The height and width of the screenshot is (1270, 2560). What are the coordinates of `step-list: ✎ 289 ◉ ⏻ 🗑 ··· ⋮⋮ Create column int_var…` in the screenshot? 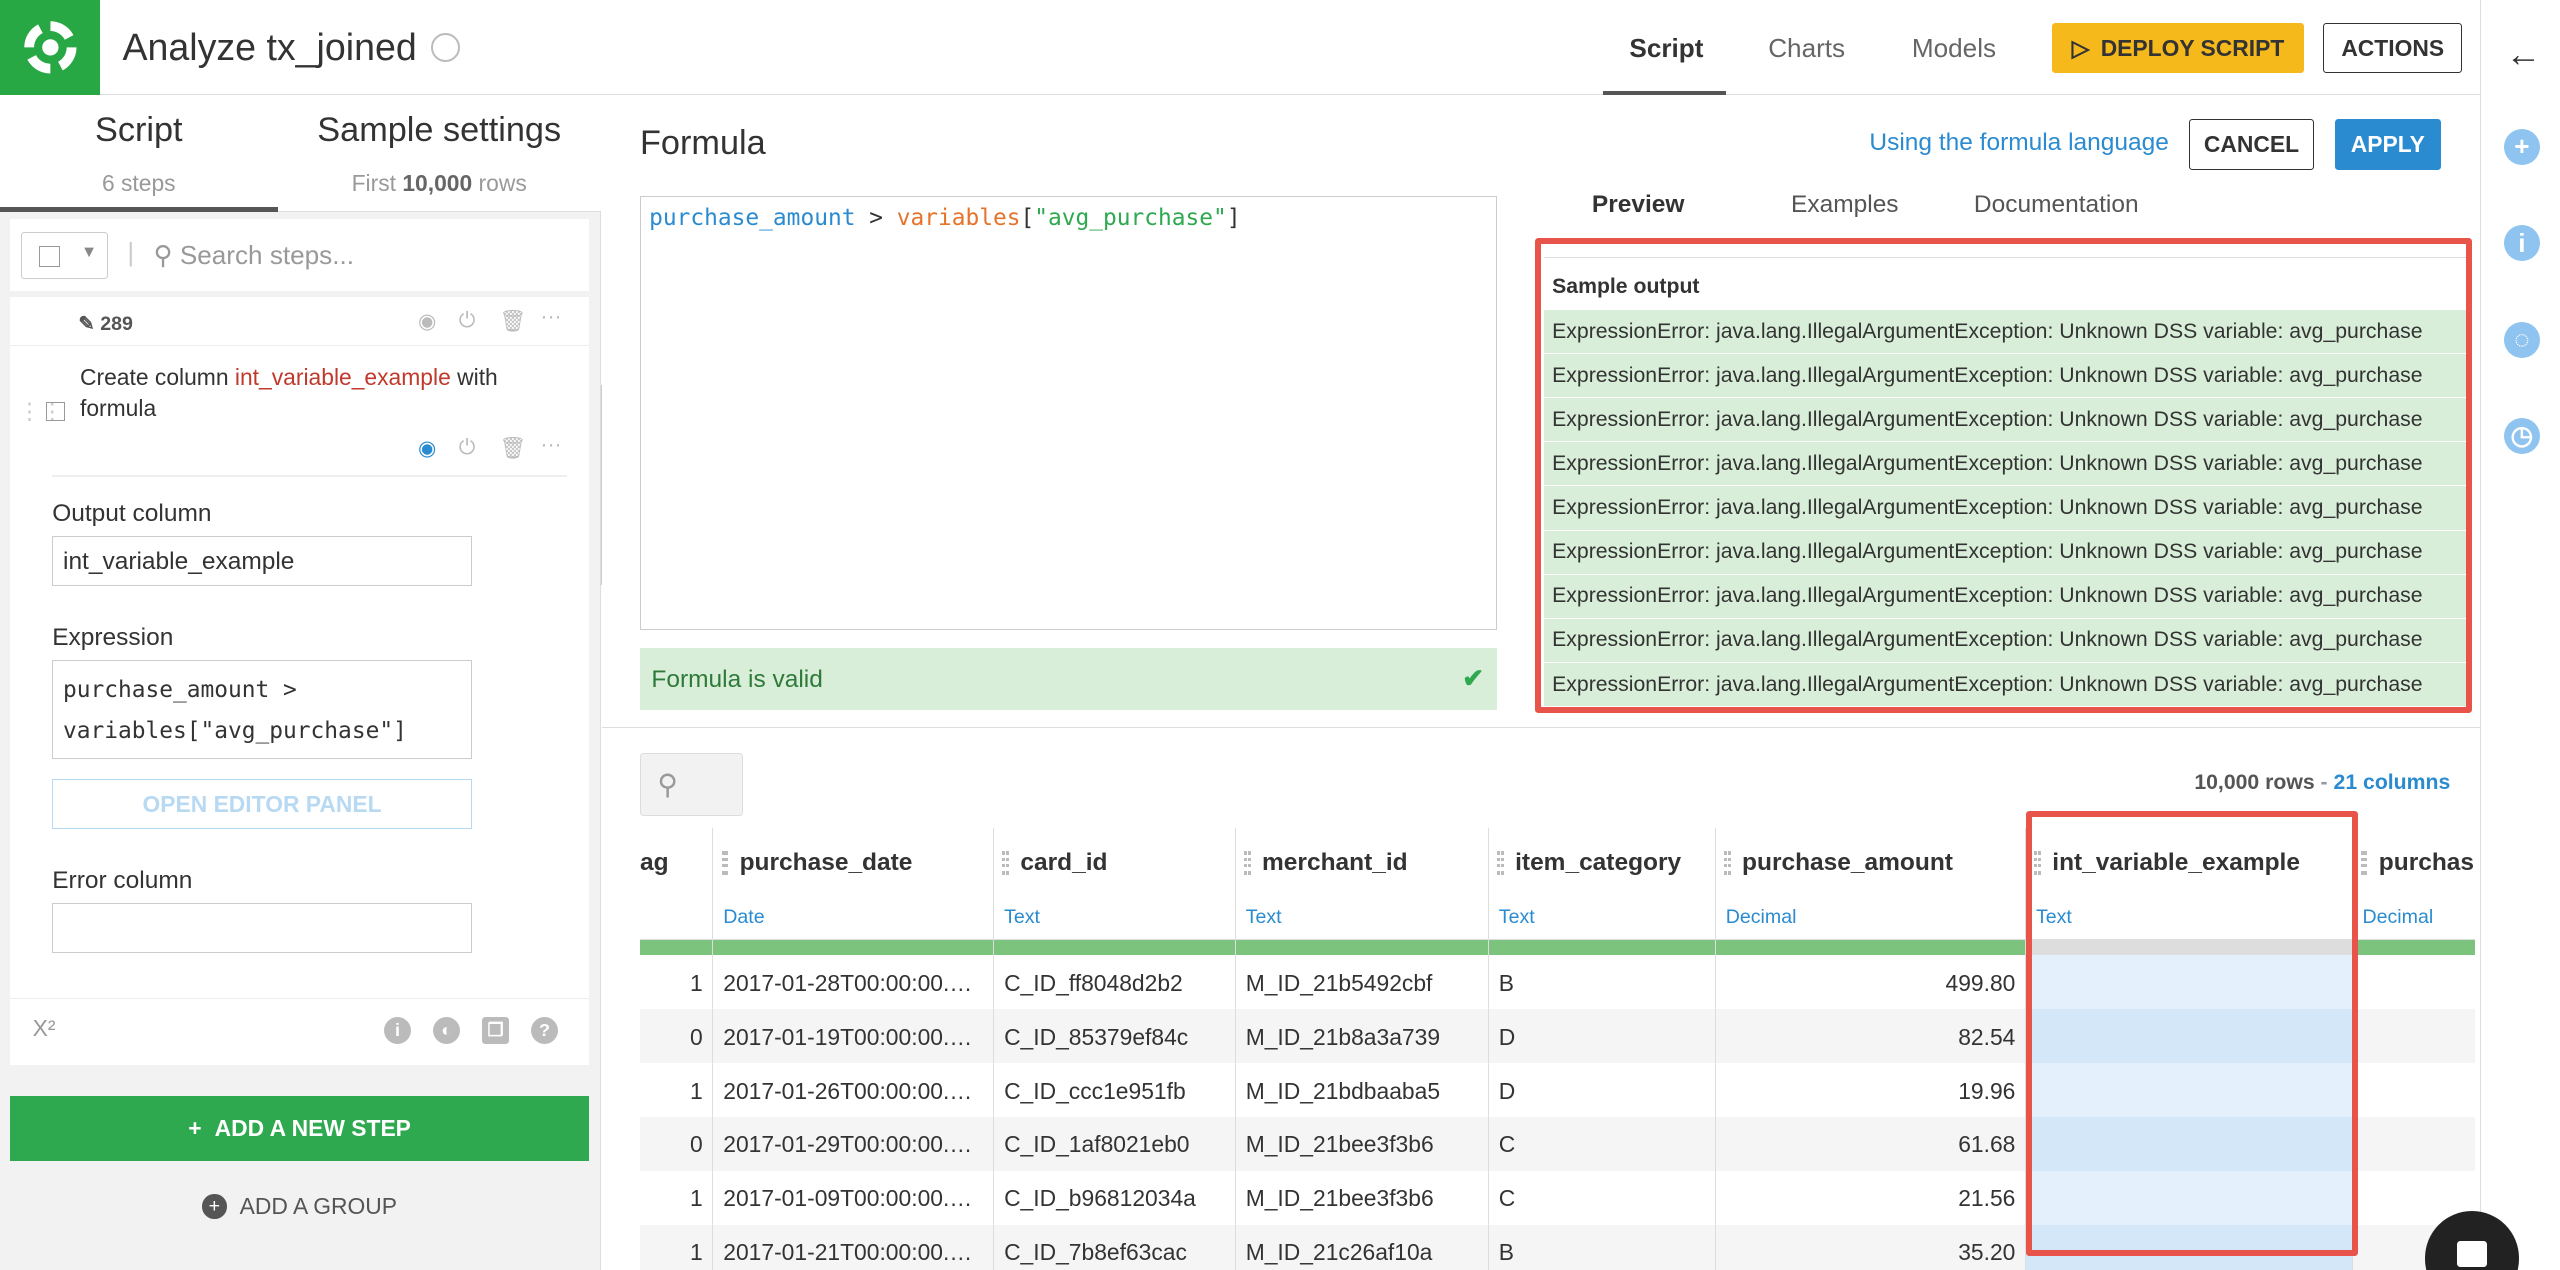 It's located at (299, 681).